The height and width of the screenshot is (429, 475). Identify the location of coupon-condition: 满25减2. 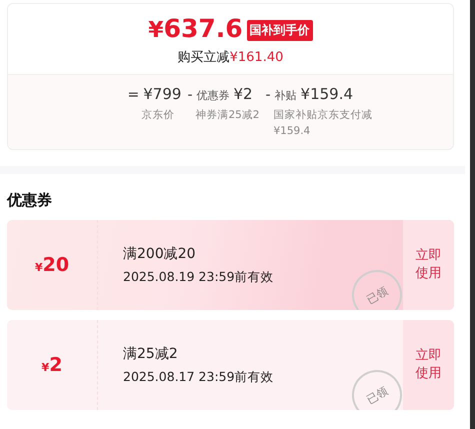
(150, 353).